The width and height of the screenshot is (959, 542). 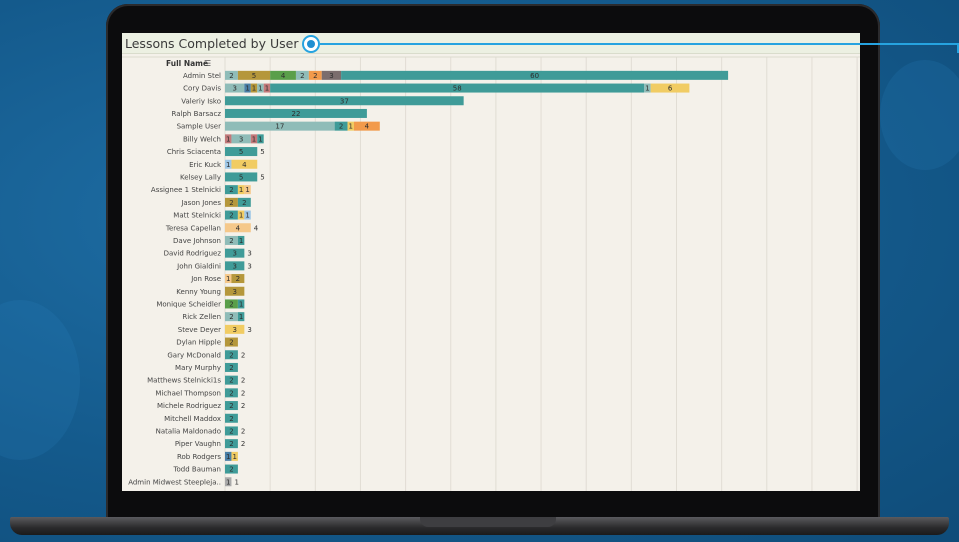 I want to click on row-label: Todd Bauman, so click(x=196, y=470).